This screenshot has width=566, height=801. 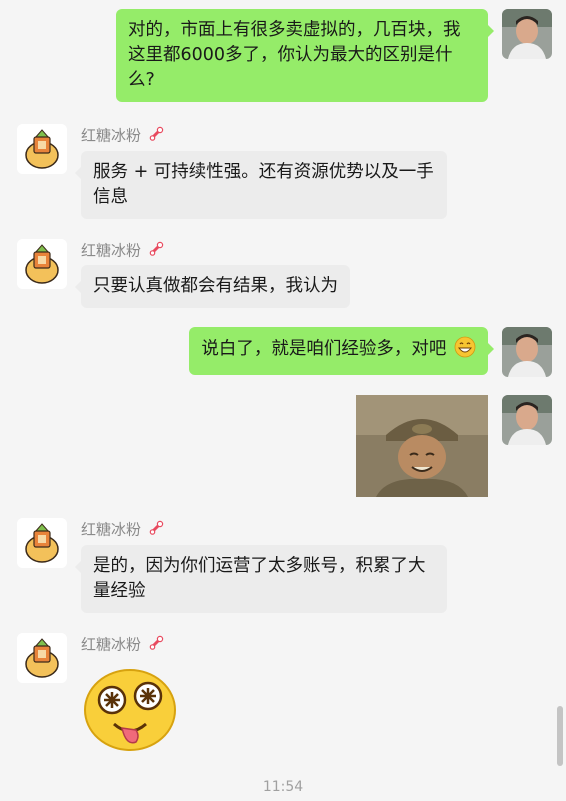 I want to click on scrollbar, so click(x=560, y=736).